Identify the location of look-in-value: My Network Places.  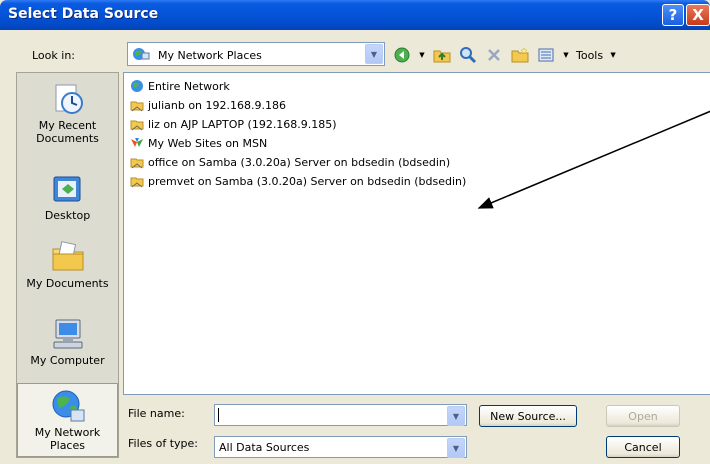
(210, 55).